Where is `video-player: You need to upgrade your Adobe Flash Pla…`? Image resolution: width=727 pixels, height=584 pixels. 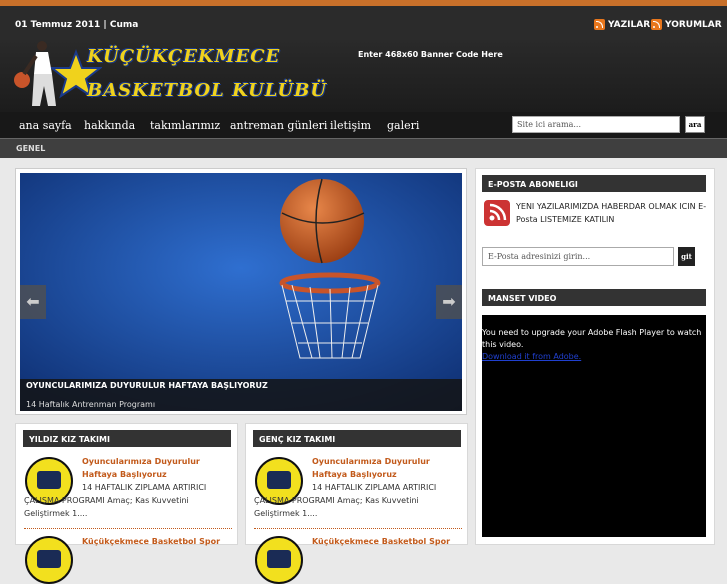
video-player: You need to upgrade your Adobe Flash Pla… is located at coordinates (594, 426).